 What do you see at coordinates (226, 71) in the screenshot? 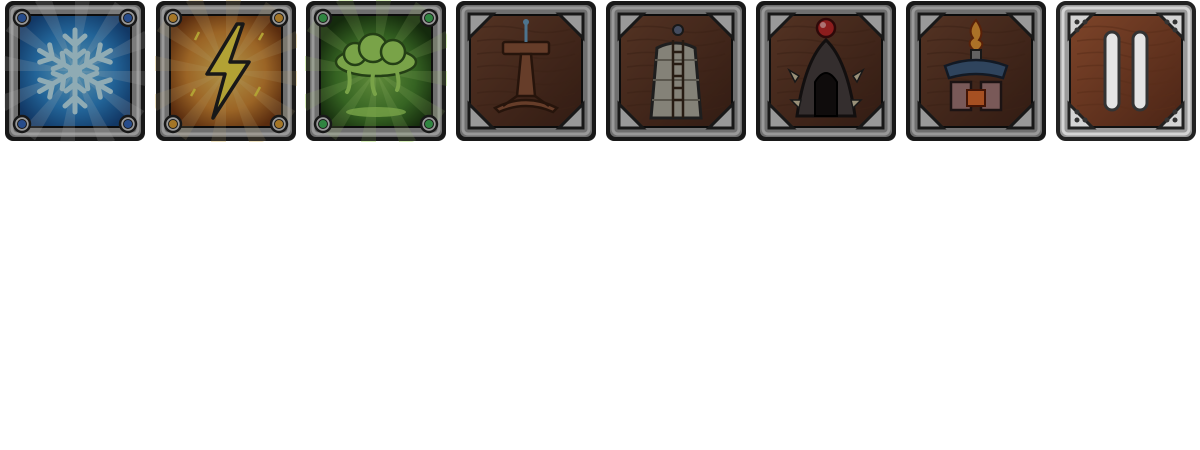
I see `tile-lightning-disabled` at bounding box center [226, 71].